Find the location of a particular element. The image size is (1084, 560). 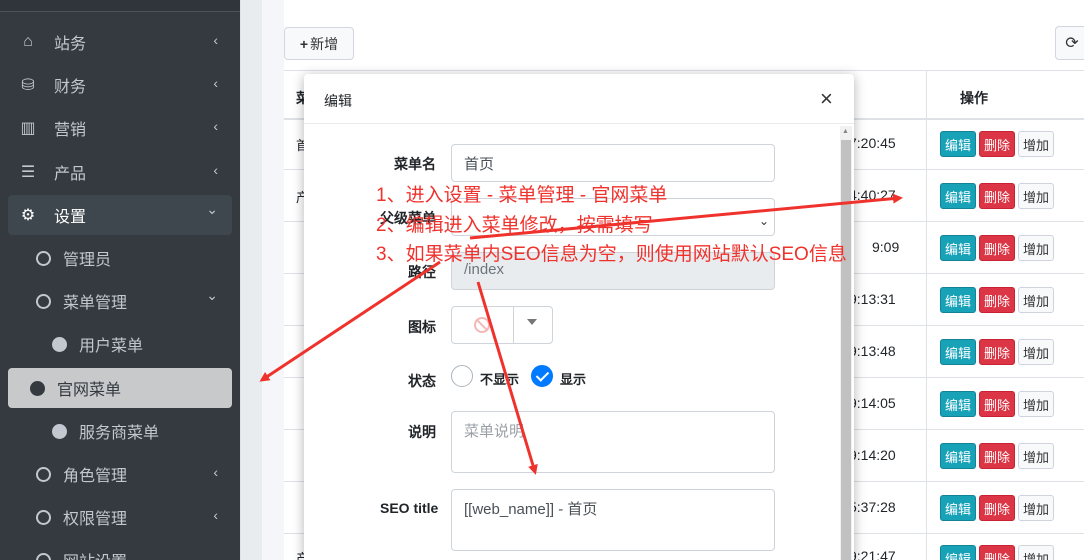

sidebar-item-role-management: 角色管理 ‹ is located at coordinates (120, 474).